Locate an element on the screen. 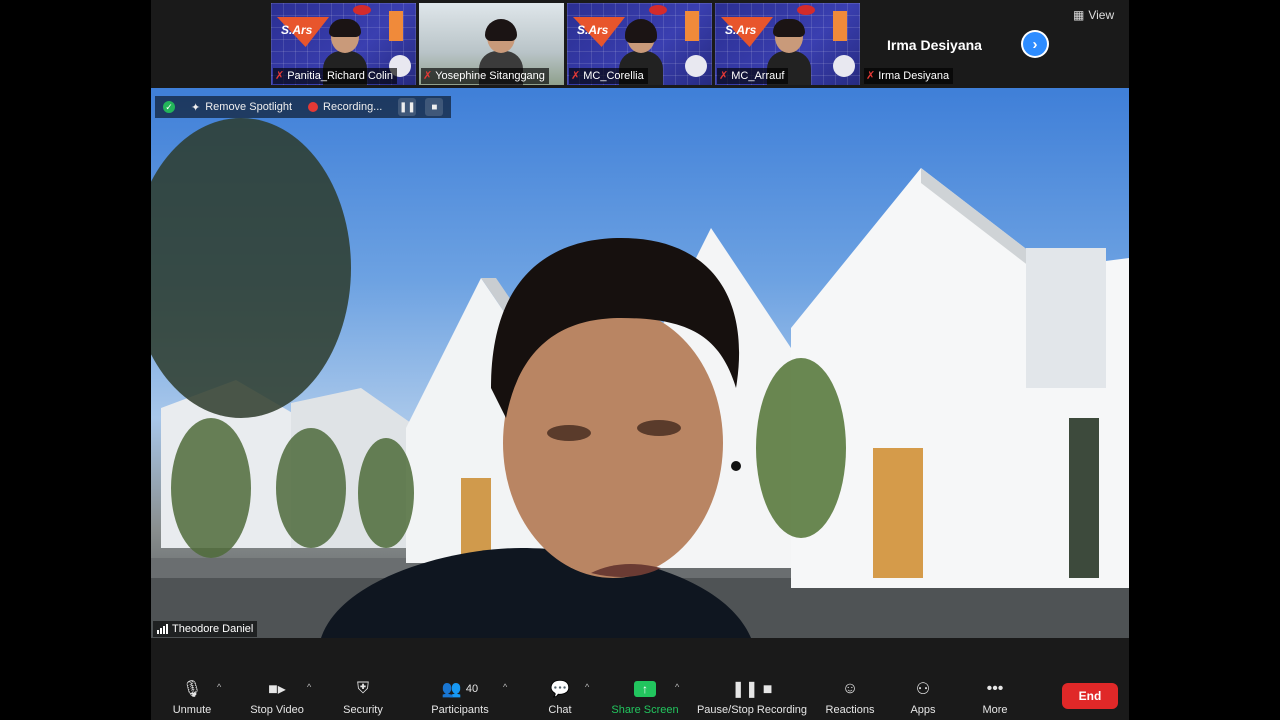  participant-name-label: ✗ MC_Arrauf is located at coordinates (753, 76).